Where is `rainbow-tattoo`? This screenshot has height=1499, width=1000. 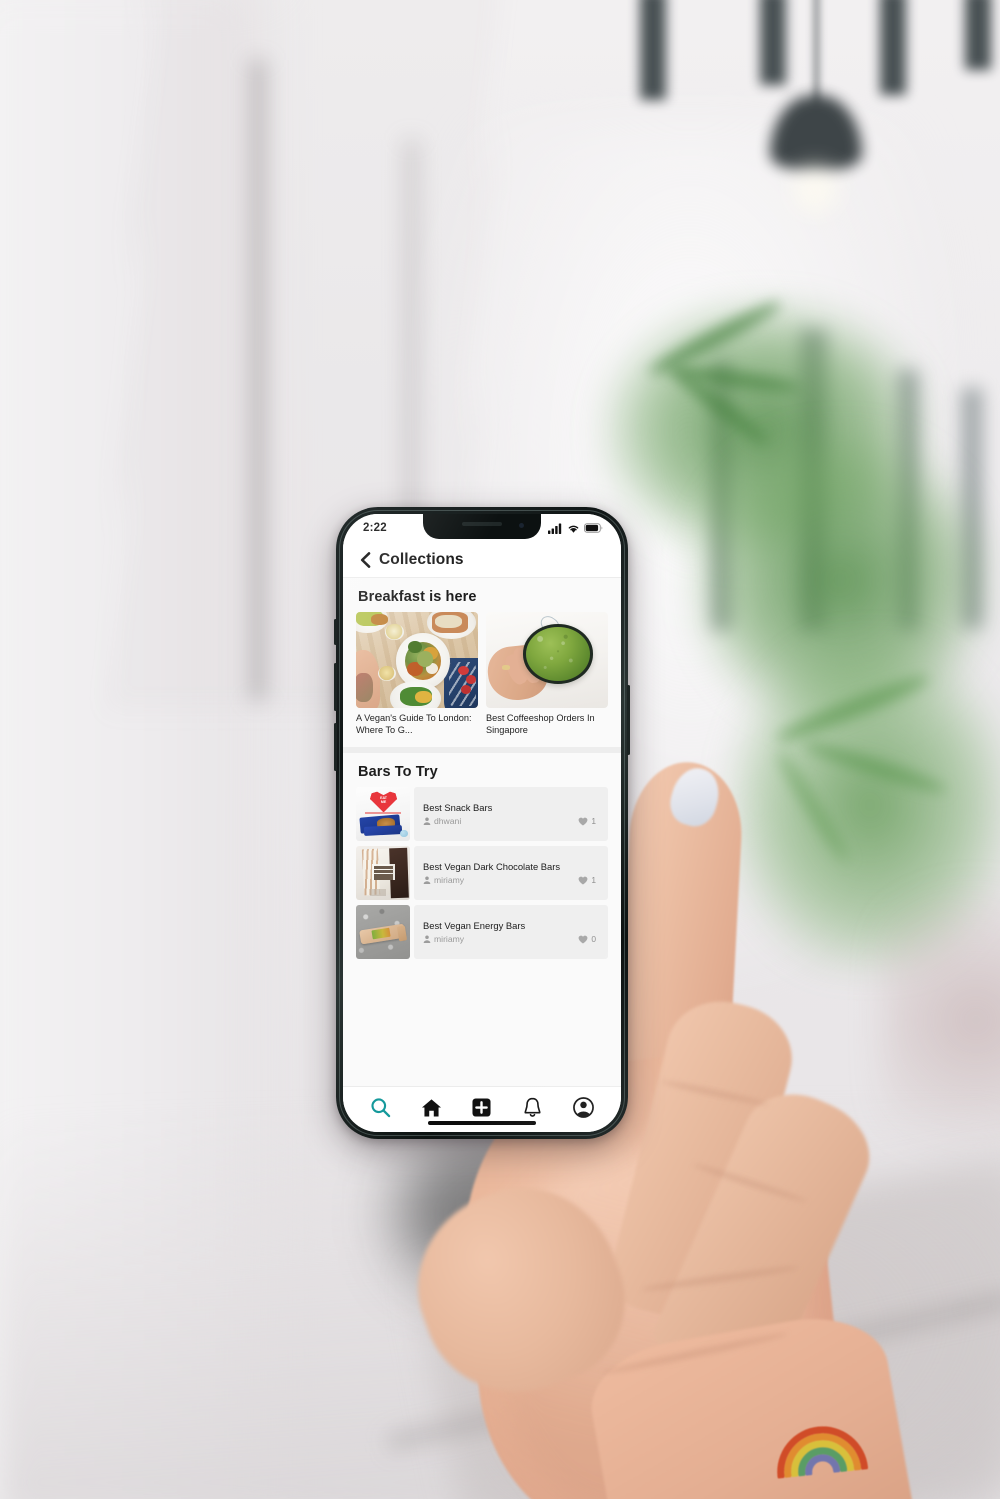 rainbow-tattoo is located at coordinates (822, 1452).